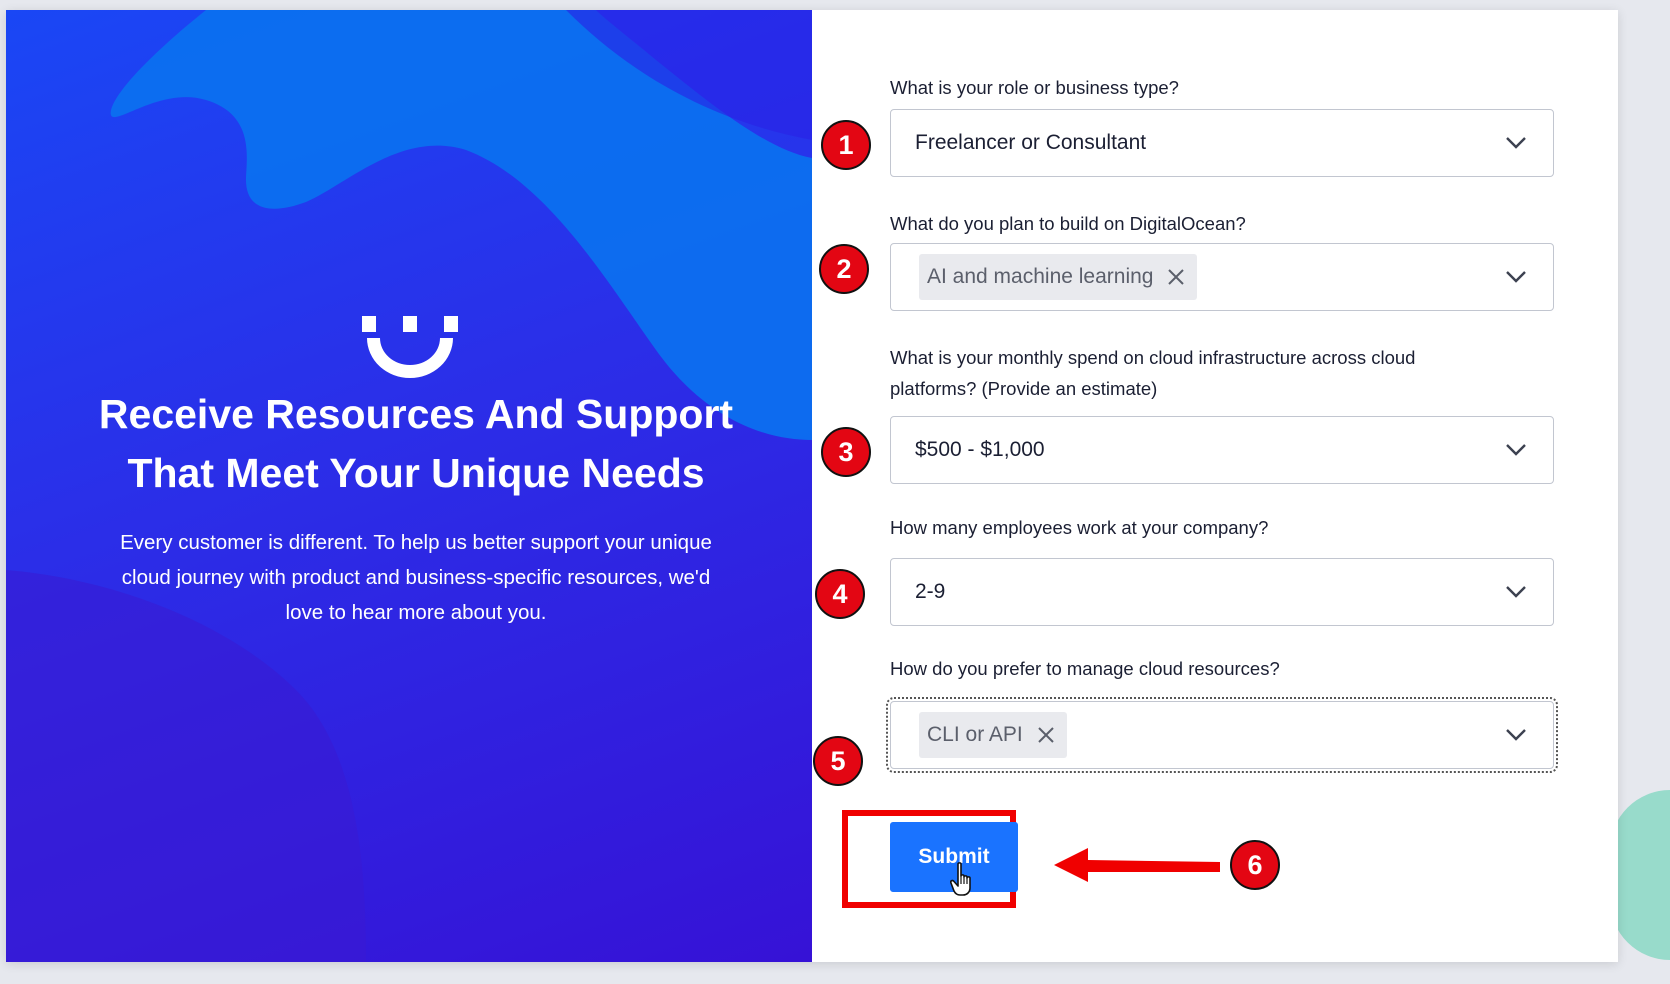  I want to click on brand-logo-icon, so click(410, 347).